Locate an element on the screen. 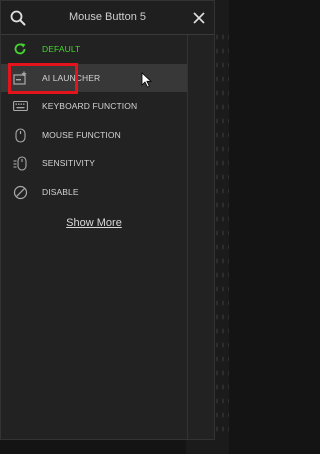 This screenshot has height=454, width=320. refresh-icon is located at coordinates (20, 49).